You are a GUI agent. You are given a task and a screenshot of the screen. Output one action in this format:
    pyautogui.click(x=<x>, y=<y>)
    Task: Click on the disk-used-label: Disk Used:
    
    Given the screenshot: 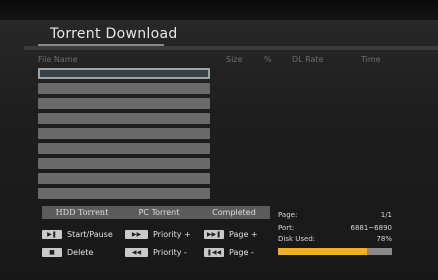 What is the action you would take?
    pyautogui.click(x=297, y=239)
    